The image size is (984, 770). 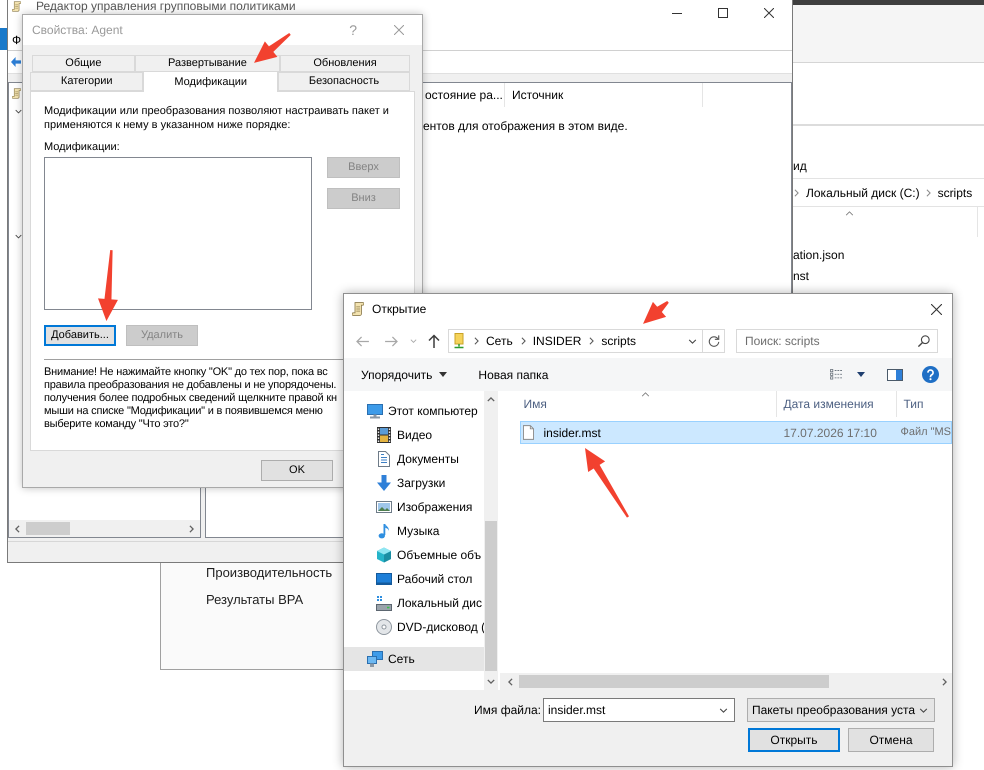 What do you see at coordinates (414, 659) in the screenshot?
I see `nav-item: Сеть` at bounding box center [414, 659].